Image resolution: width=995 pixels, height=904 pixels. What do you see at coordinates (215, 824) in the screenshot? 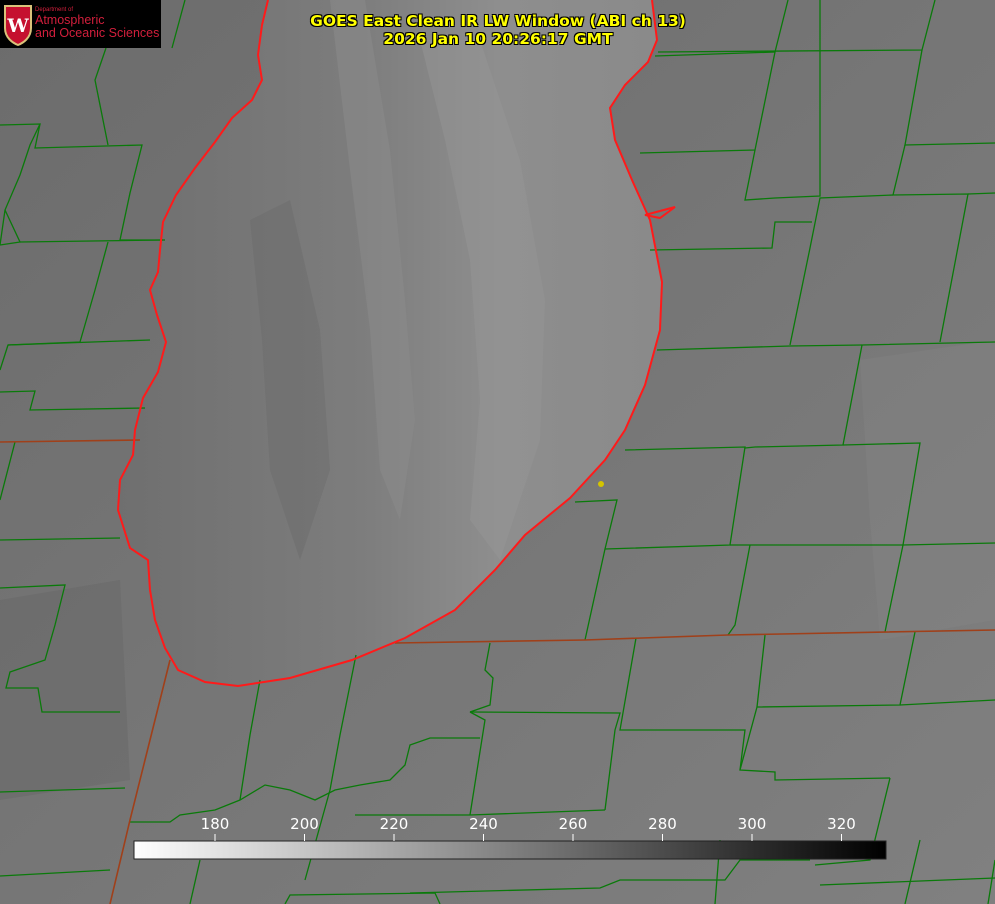
I see `colorbar-tick-label: 180` at bounding box center [215, 824].